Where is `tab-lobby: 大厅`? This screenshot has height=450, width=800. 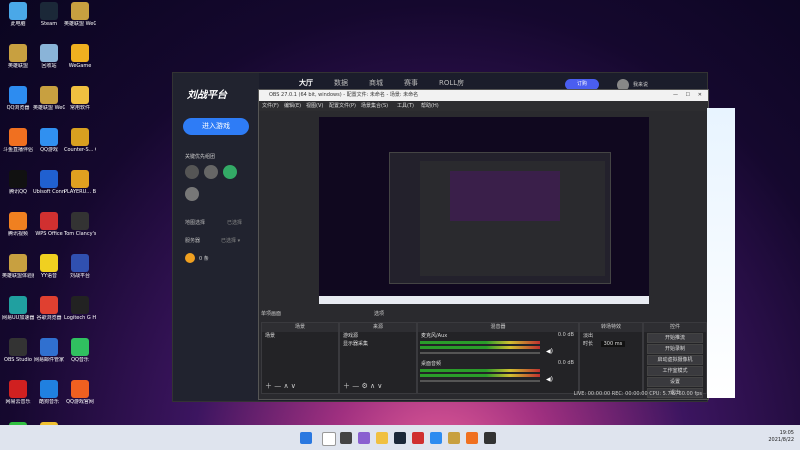
tab-lobby: 大厅 is located at coordinates (306, 83).